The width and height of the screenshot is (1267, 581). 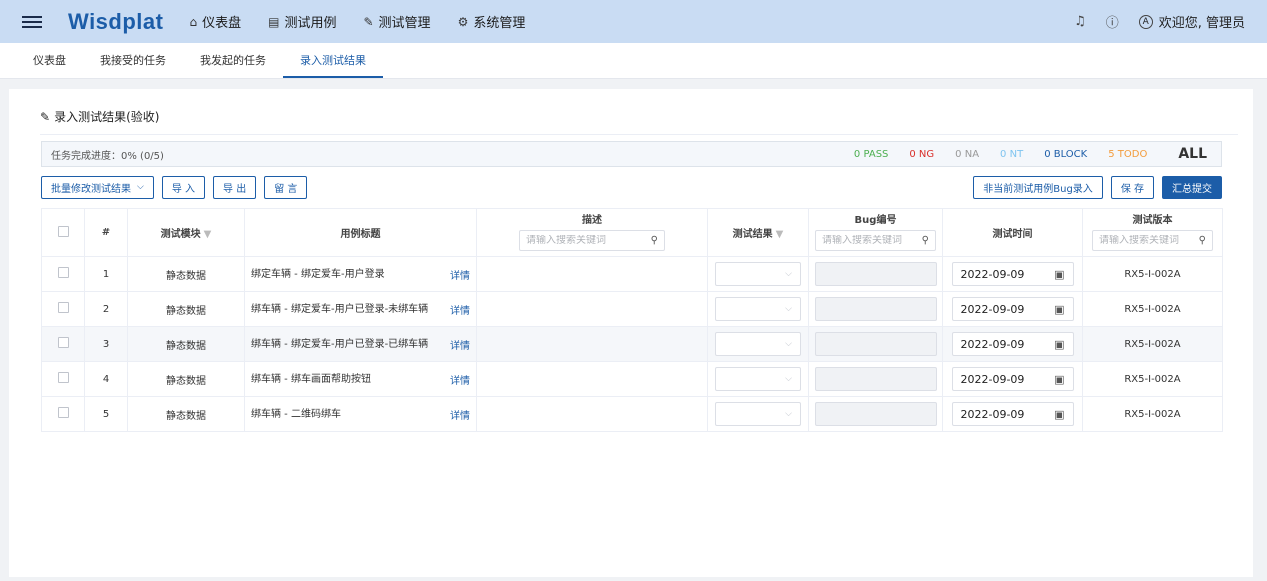 I want to click on bug-search: ⚲, so click(x=875, y=240).